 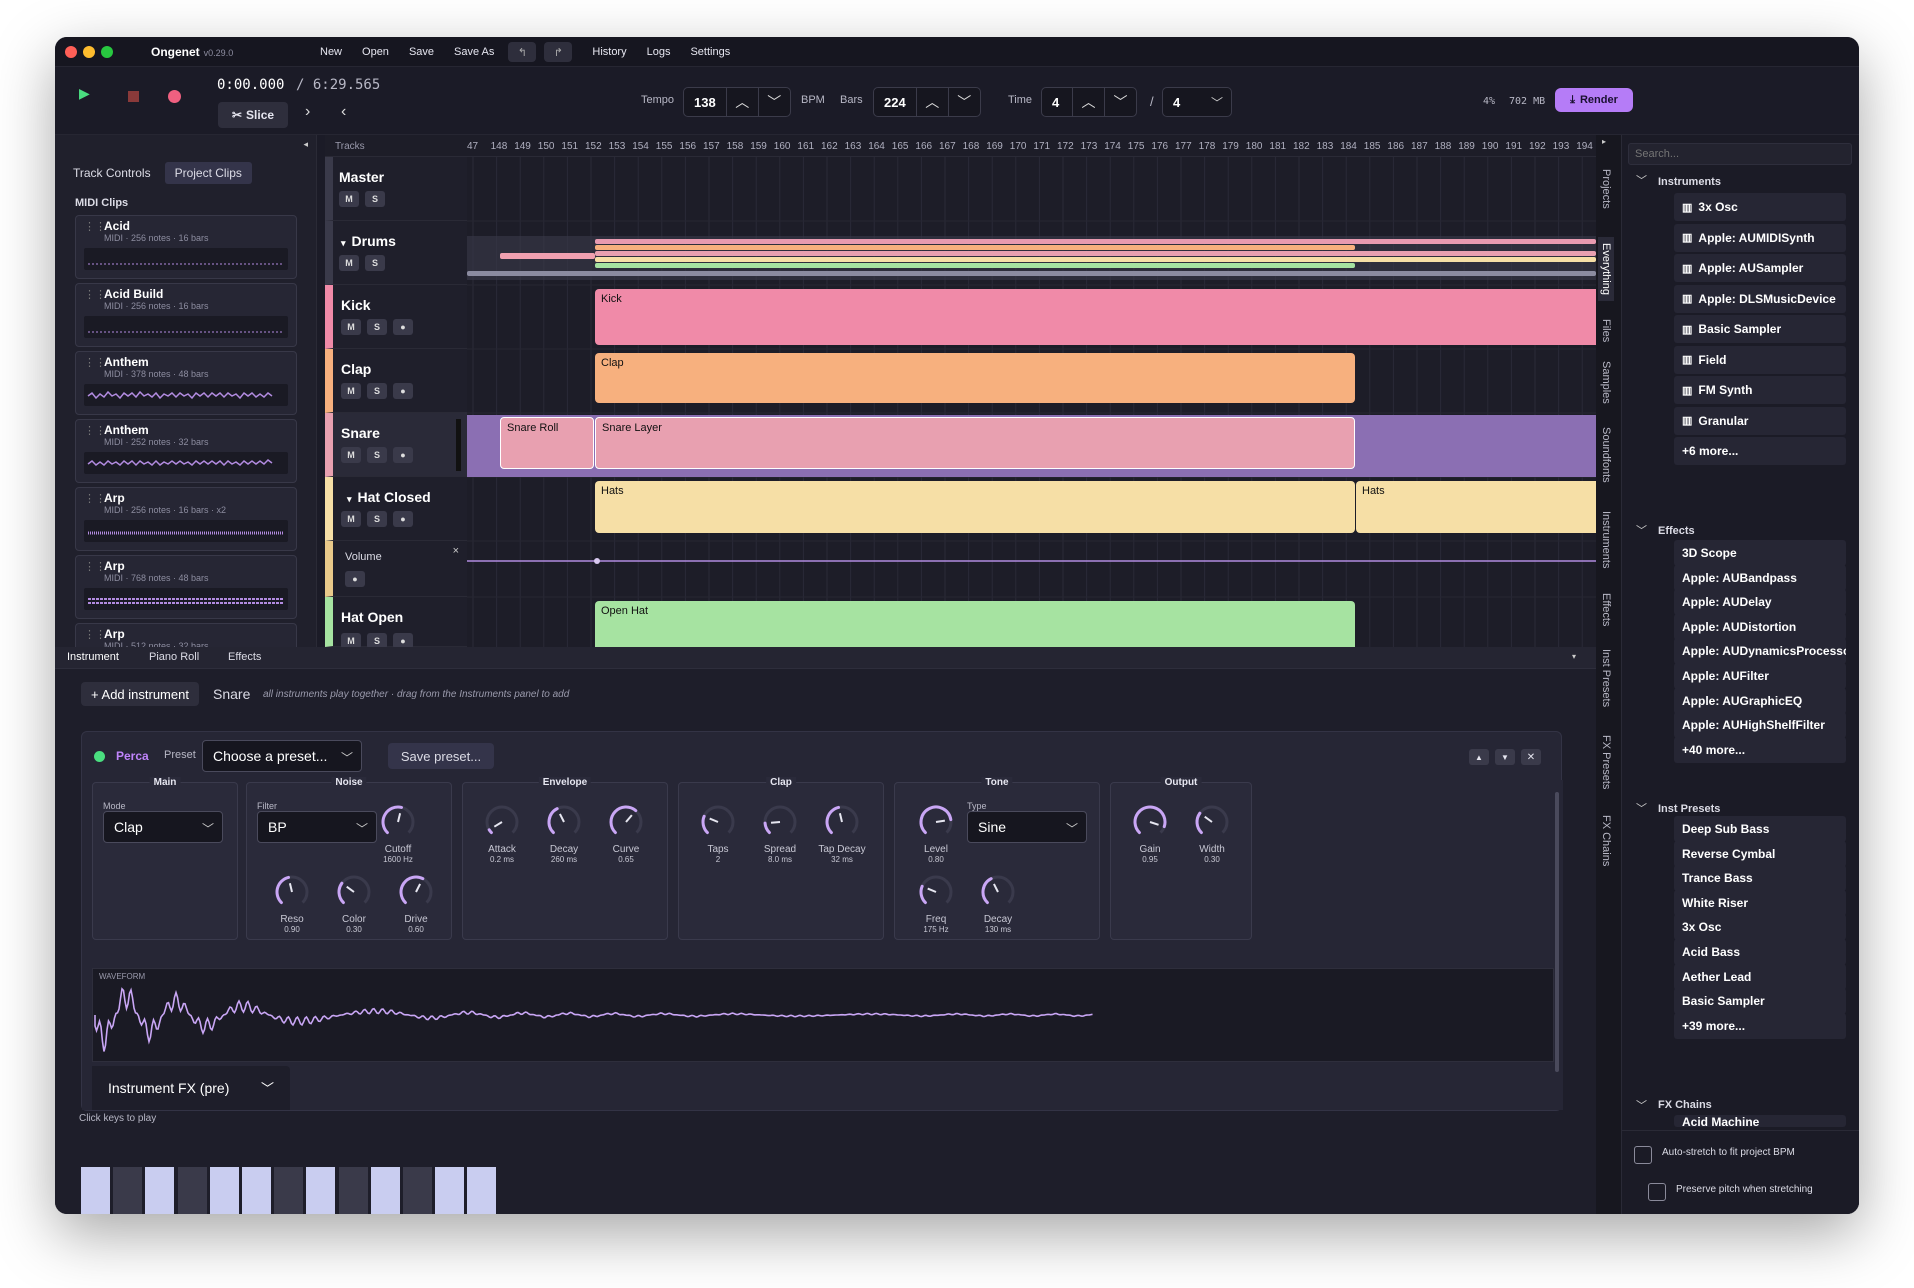 I want to click on expand-caret-icon: ▾, so click(x=349, y=499).